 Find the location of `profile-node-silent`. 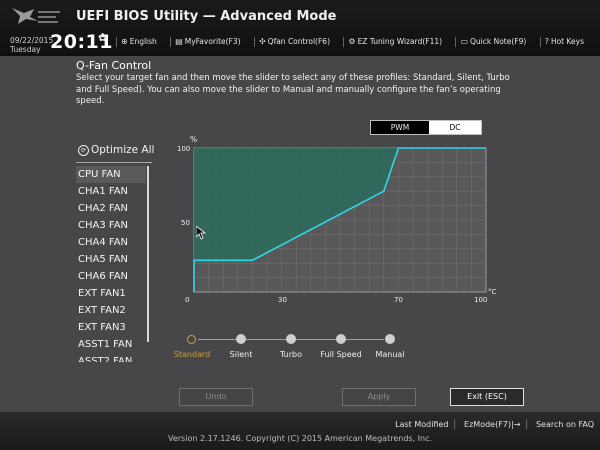

profile-node-silent is located at coordinates (241, 339).